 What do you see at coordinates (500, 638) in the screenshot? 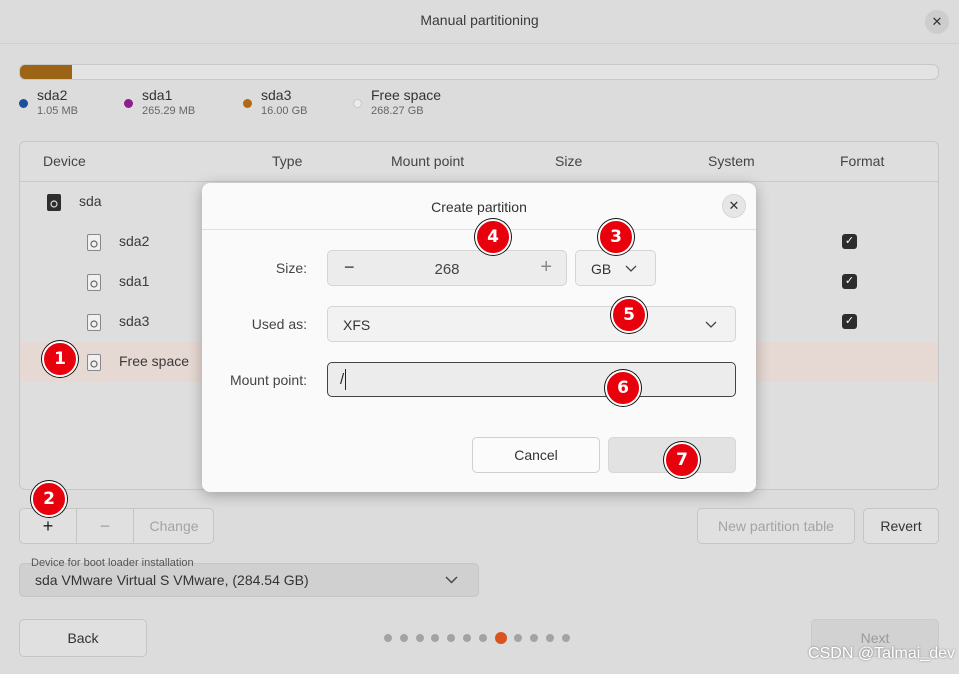
I see `page-dot-active` at bounding box center [500, 638].